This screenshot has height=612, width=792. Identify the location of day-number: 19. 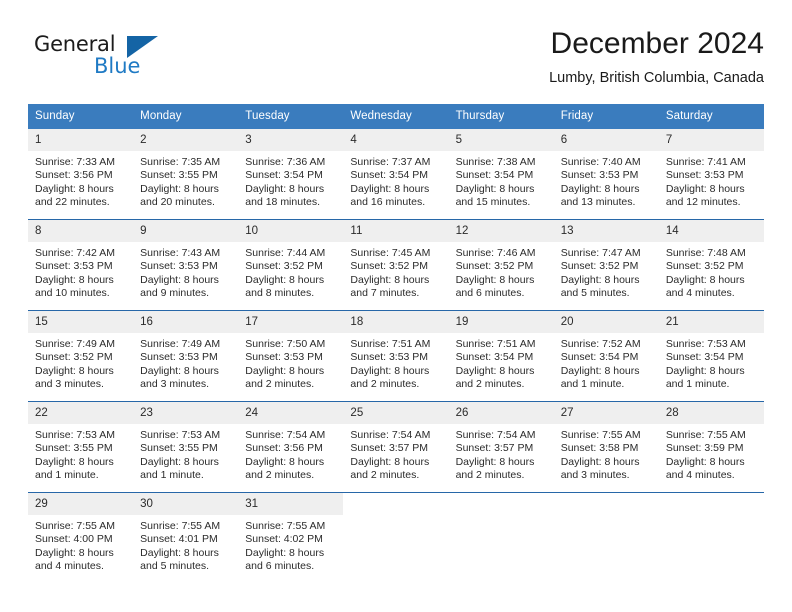
(501, 322).